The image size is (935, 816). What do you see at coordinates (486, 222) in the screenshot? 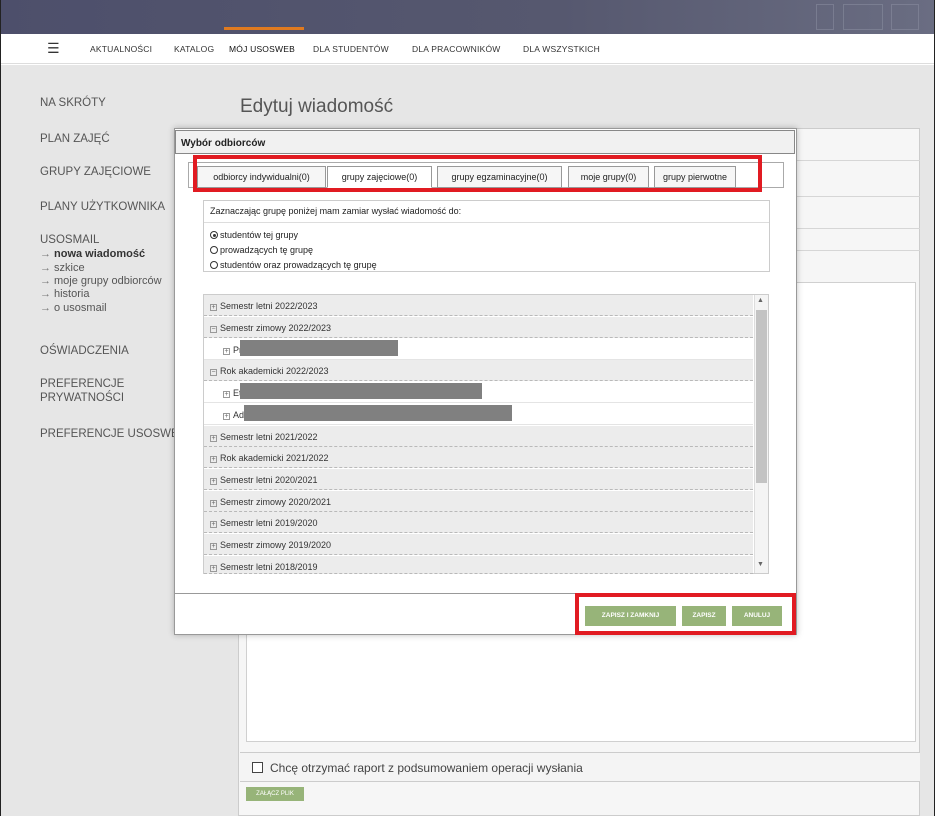
I see `options-divider` at bounding box center [486, 222].